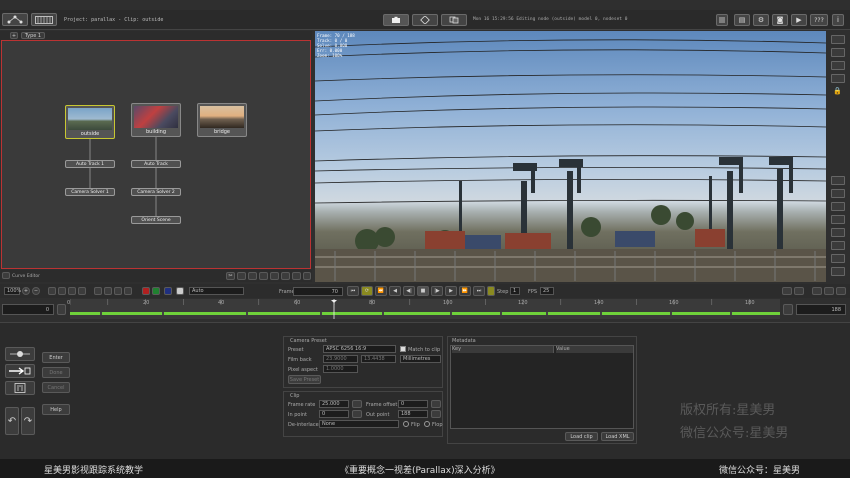  What do you see at coordinates (420, 359) in the screenshot?
I see `units-select: Millimetres` at bounding box center [420, 359].